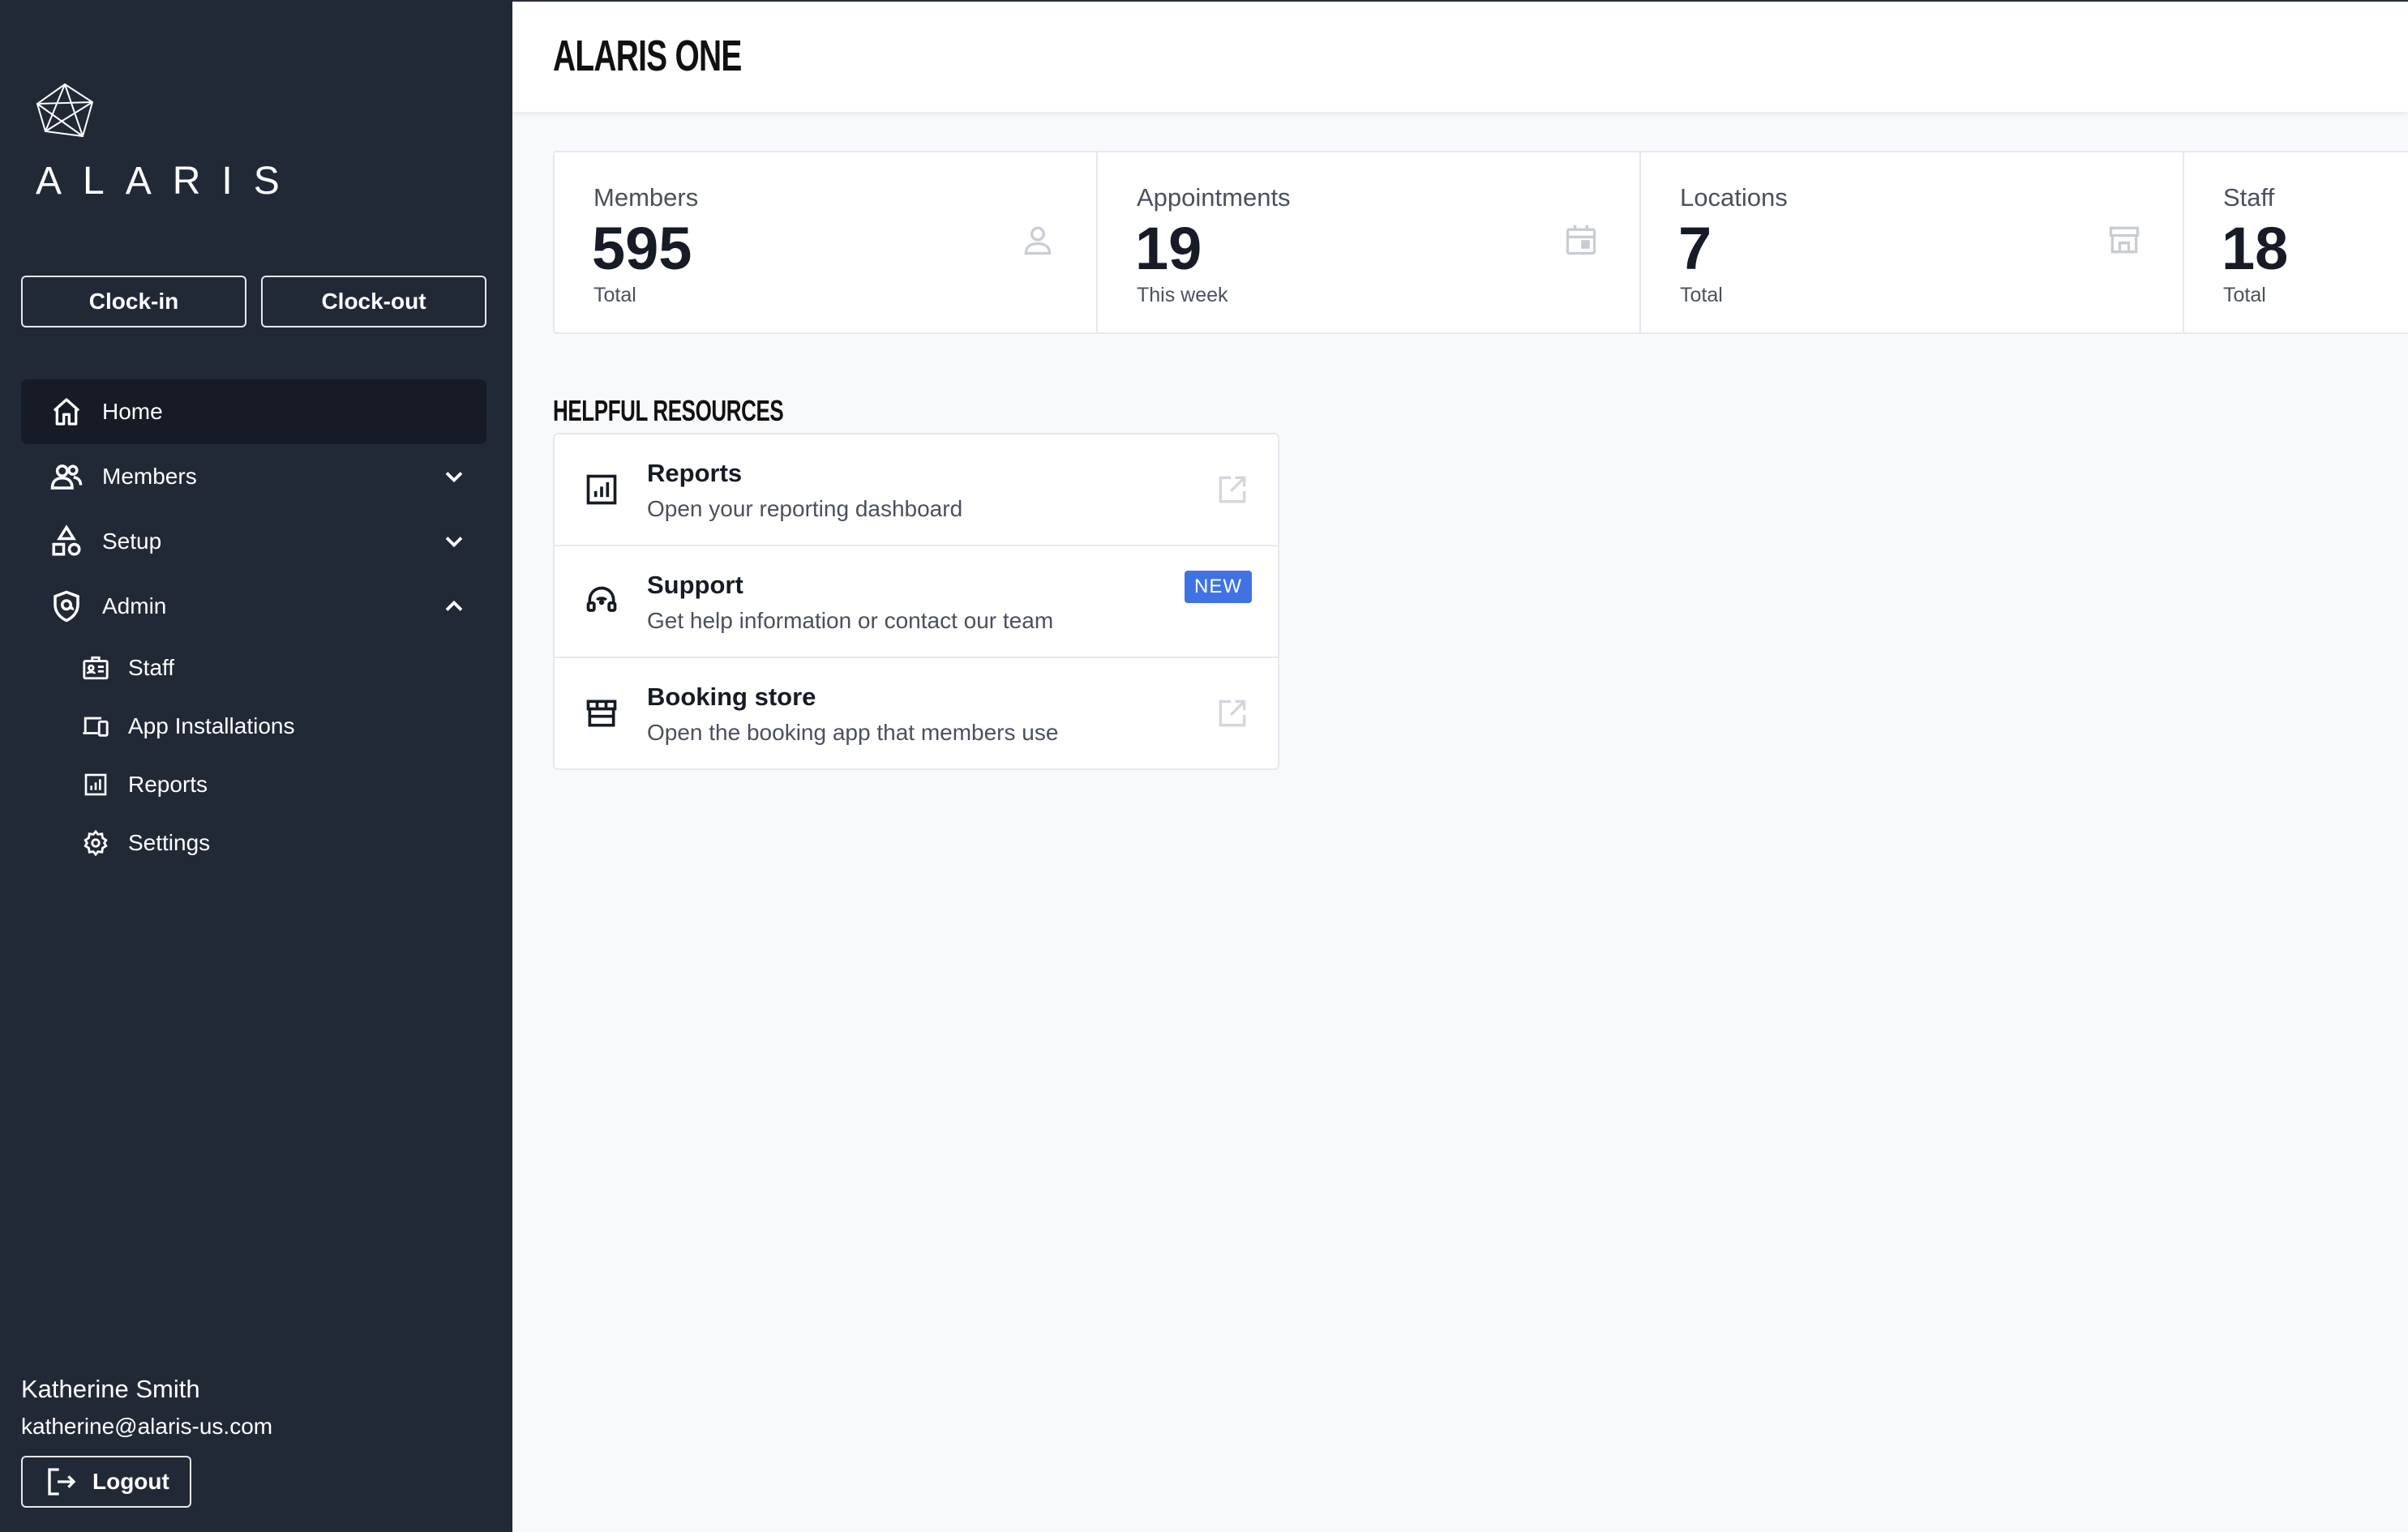  What do you see at coordinates (695, 473) in the screenshot?
I see `resource-title: Reports` at bounding box center [695, 473].